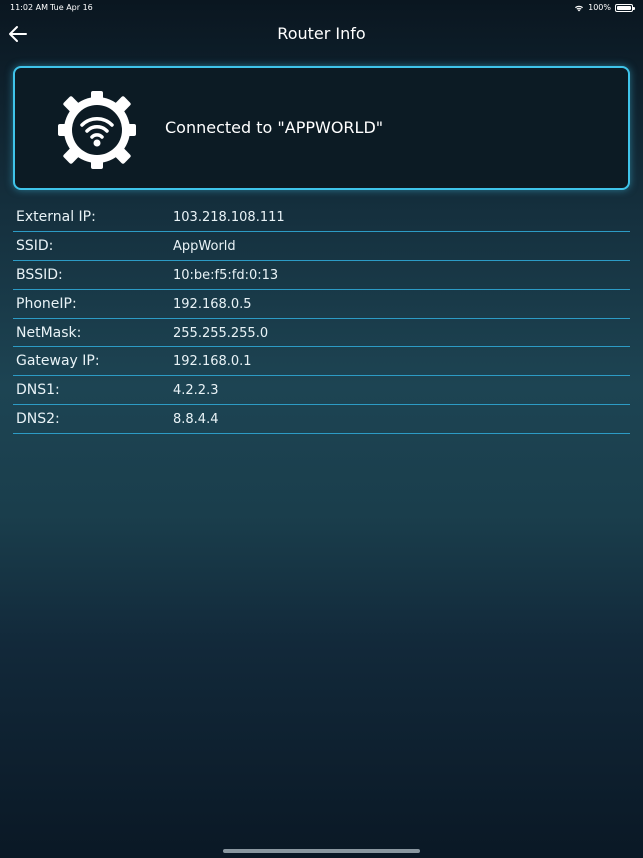 The image size is (643, 858). What do you see at coordinates (35, 245) in the screenshot?
I see `info-label: SSID:` at bounding box center [35, 245].